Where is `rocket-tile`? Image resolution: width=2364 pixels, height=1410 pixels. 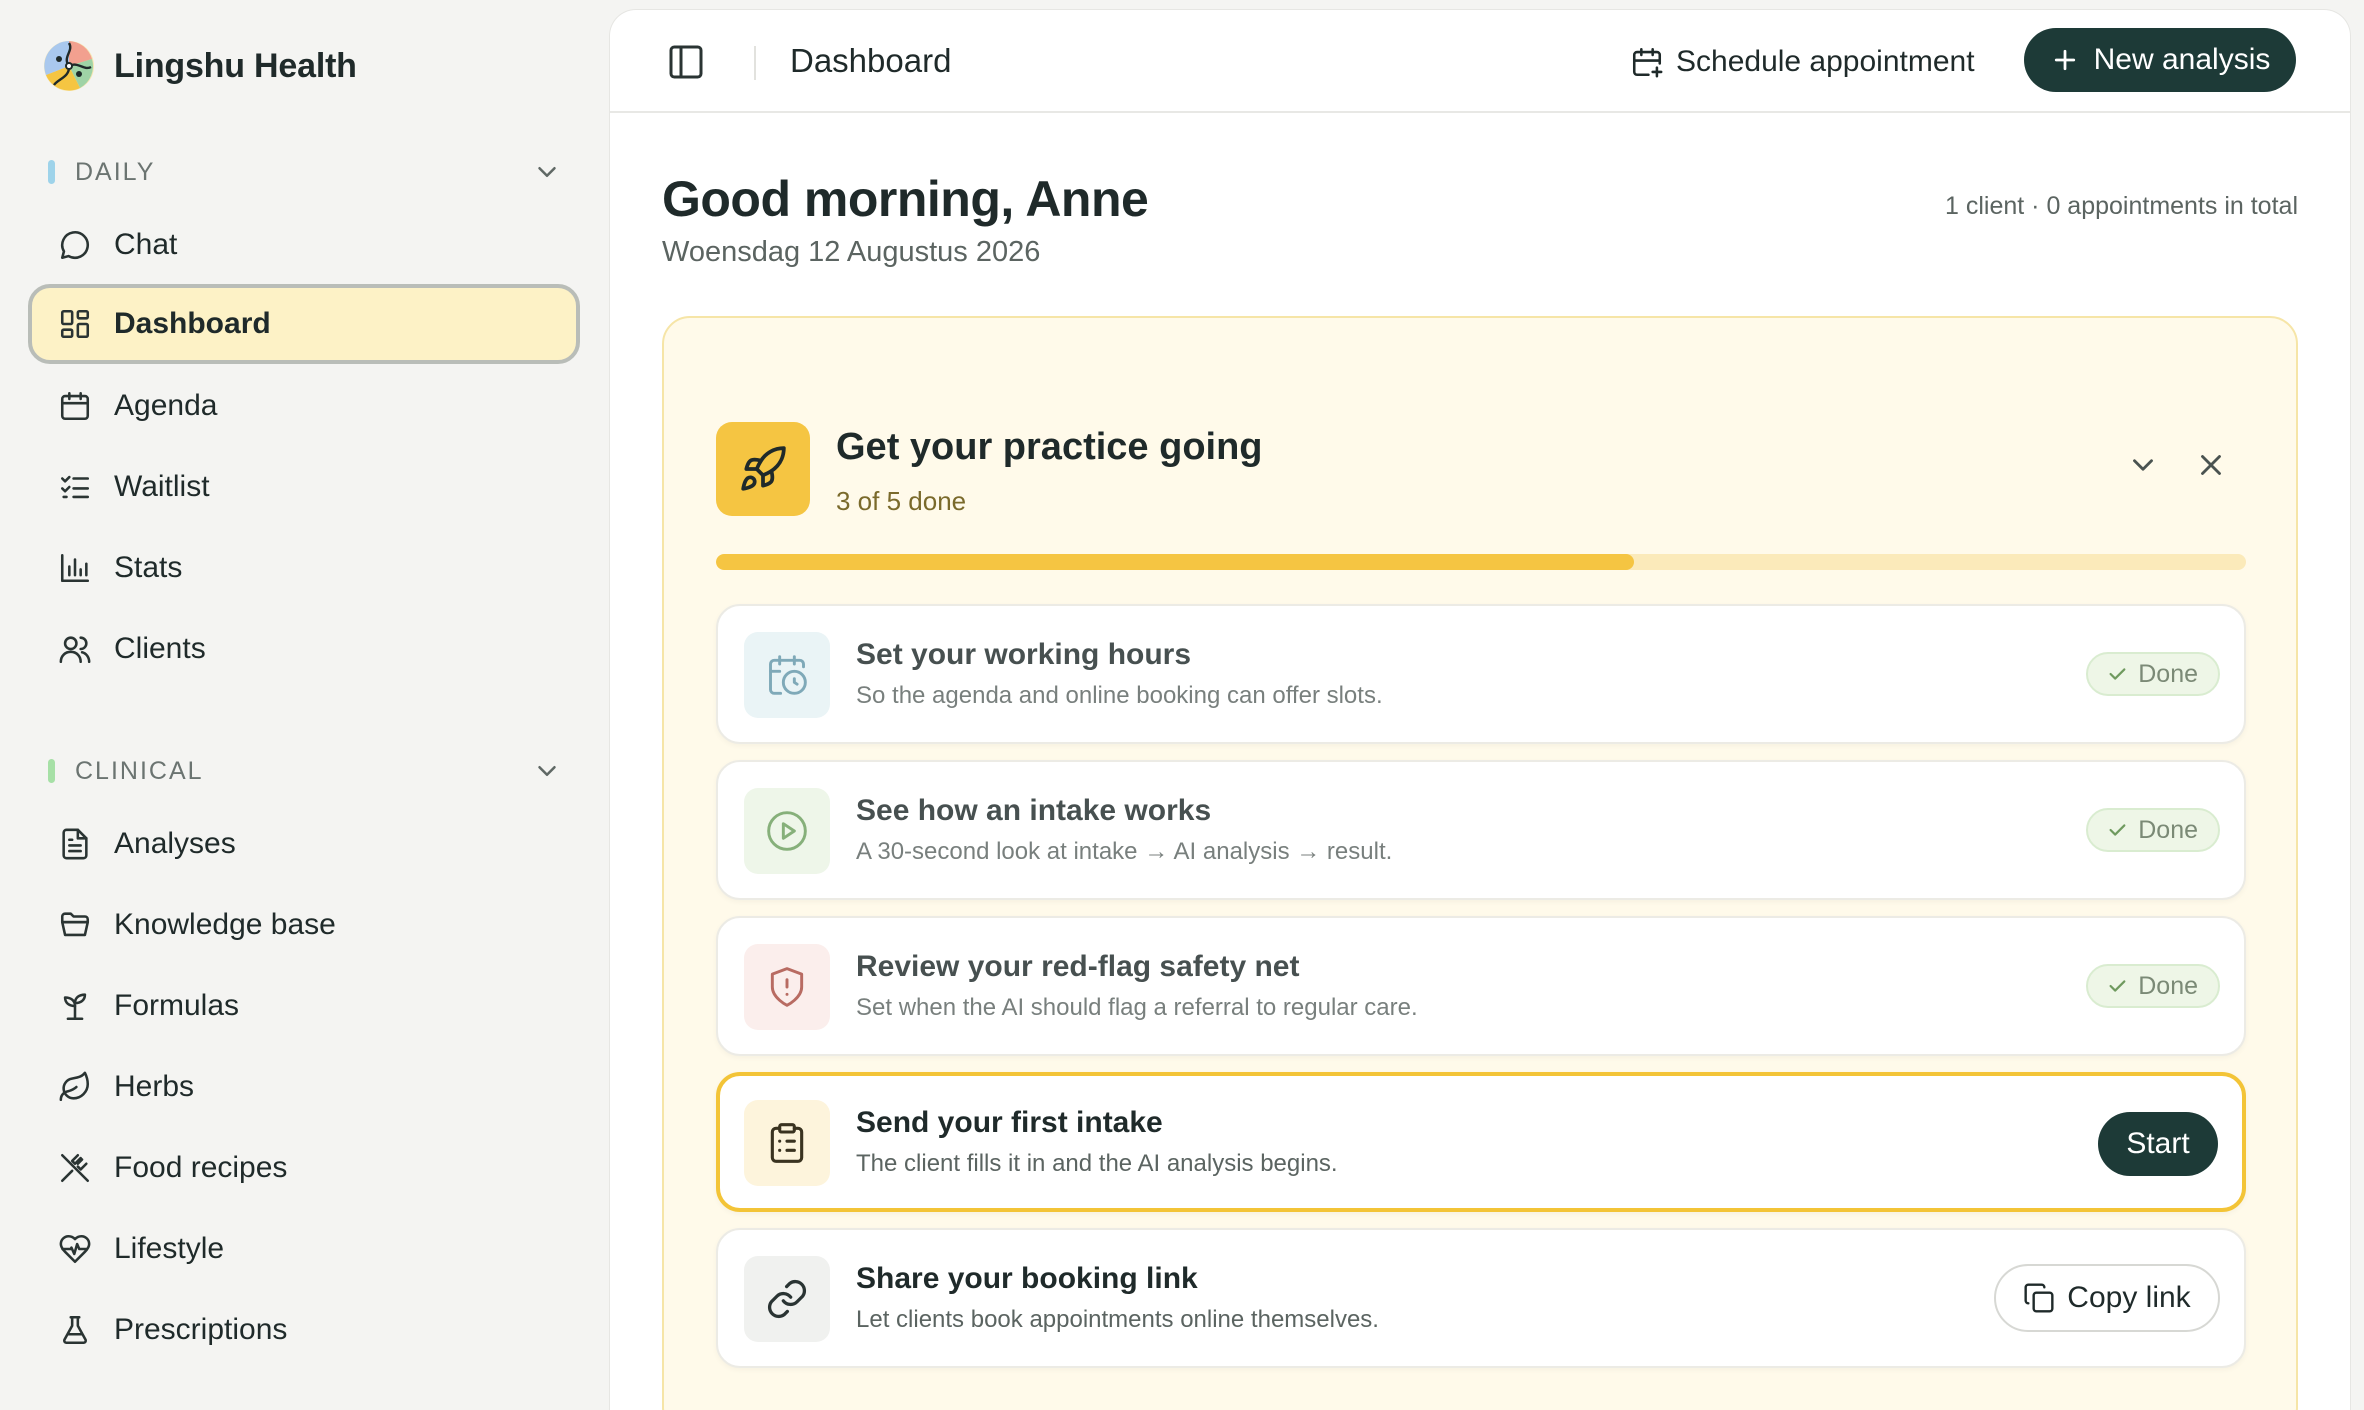 rocket-tile is located at coordinates (763, 469).